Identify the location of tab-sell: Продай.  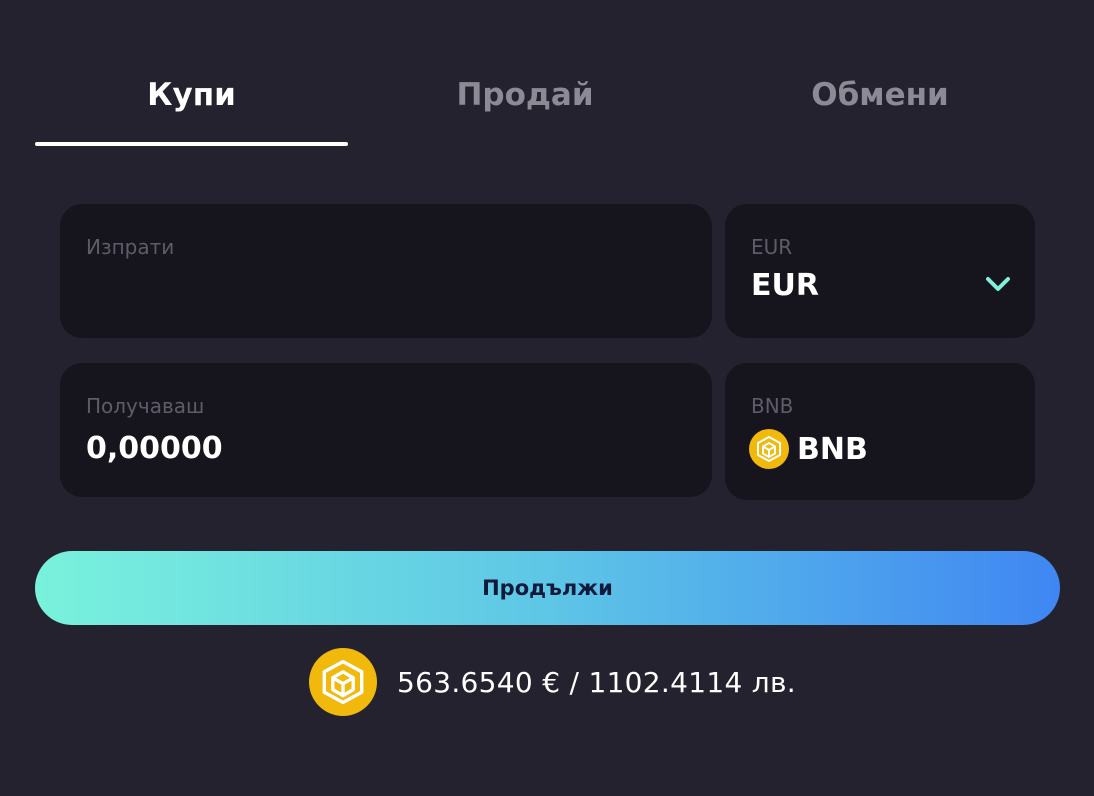
(525, 104).